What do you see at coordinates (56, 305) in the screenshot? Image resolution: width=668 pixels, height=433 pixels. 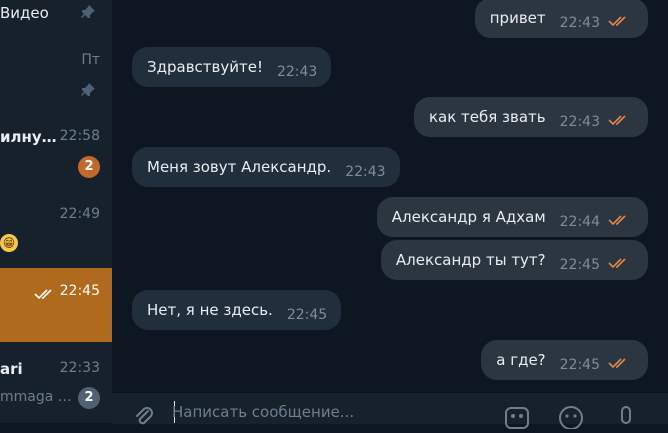 I see `chat-list-item-active: 22:45` at bounding box center [56, 305].